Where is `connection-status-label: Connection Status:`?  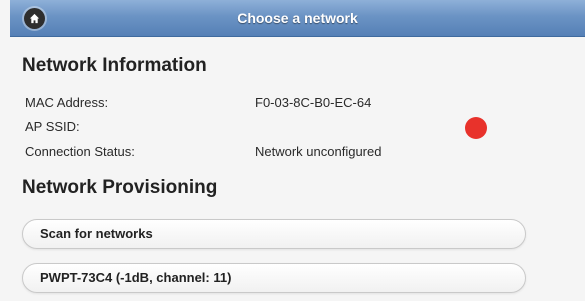 connection-status-label: Connection Status: is located at coordinates (80, 151).